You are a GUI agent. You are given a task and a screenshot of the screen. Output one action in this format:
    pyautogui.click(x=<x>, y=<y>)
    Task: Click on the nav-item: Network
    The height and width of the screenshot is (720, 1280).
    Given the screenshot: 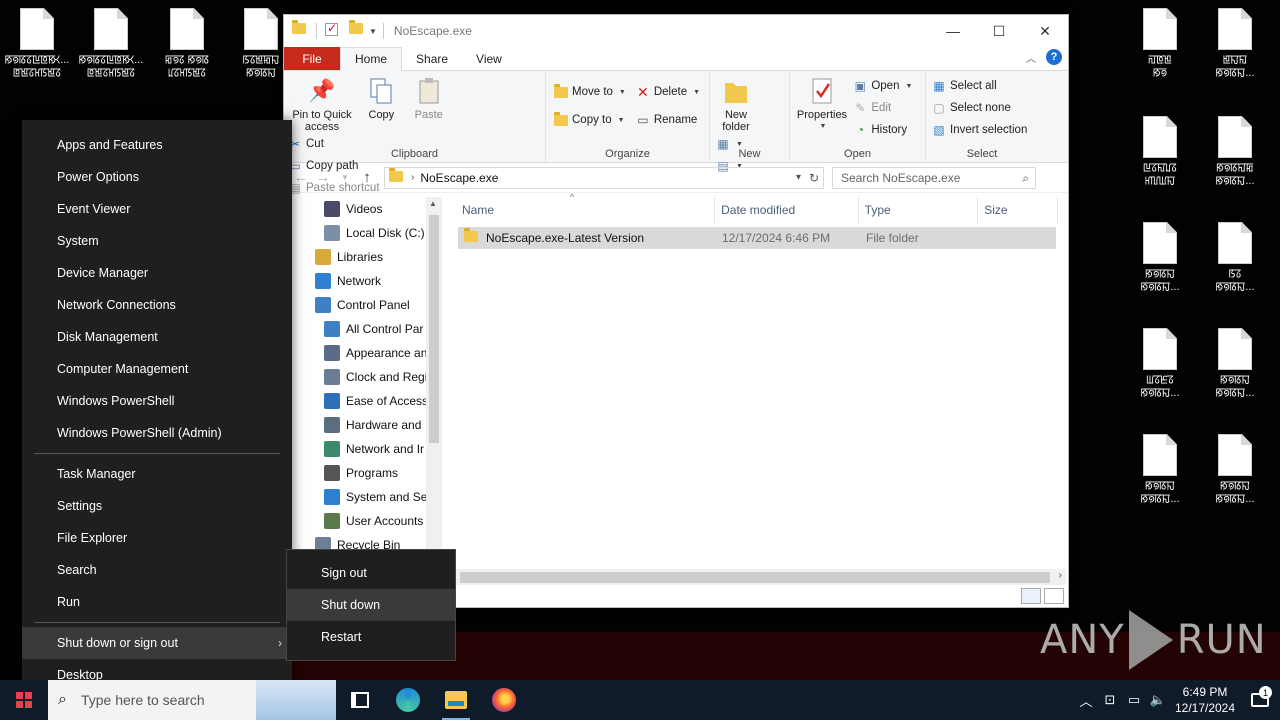 What is the action you would take?
    pyautogui.click(x=363, y=281)
    